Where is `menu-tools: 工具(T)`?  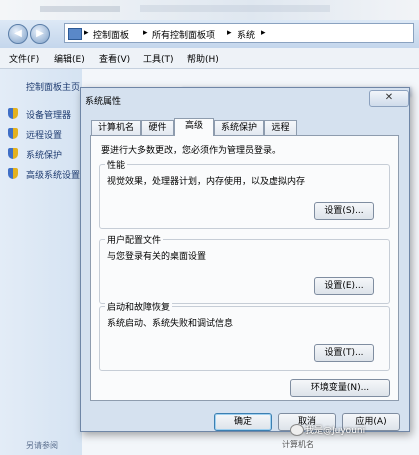
menu-tools: 工具(T) is located at coordinates (158, 58).